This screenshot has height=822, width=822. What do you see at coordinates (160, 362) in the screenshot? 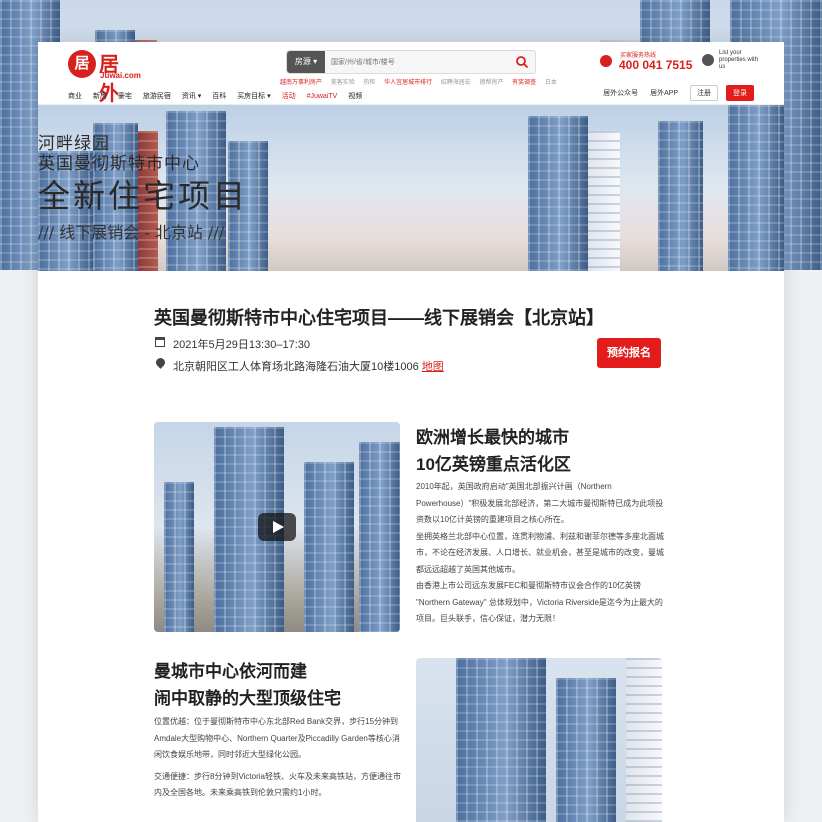
I see `location-pin-icon` at bounding box center [160, 362].